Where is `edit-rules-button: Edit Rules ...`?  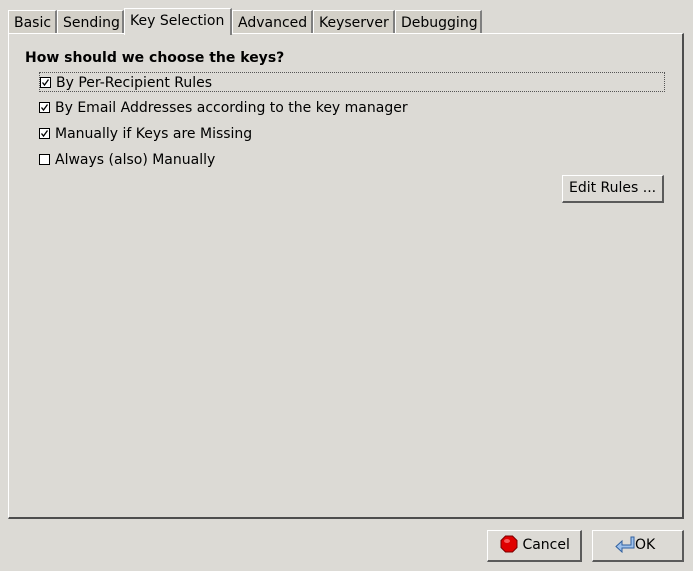
edit-rules-button: Edit Rules ... is located at coordinates (613, 189).